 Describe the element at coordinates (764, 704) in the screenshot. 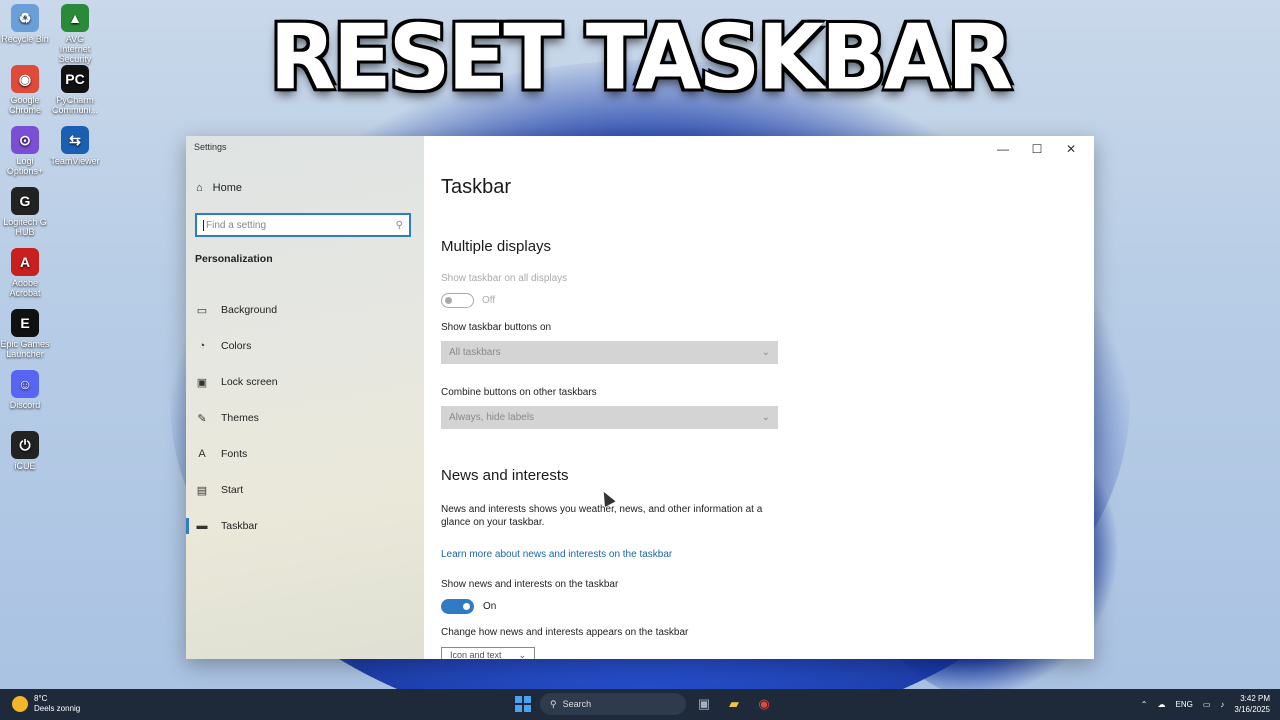

I see `chrome-taskbar-icon: ◉` at that location.